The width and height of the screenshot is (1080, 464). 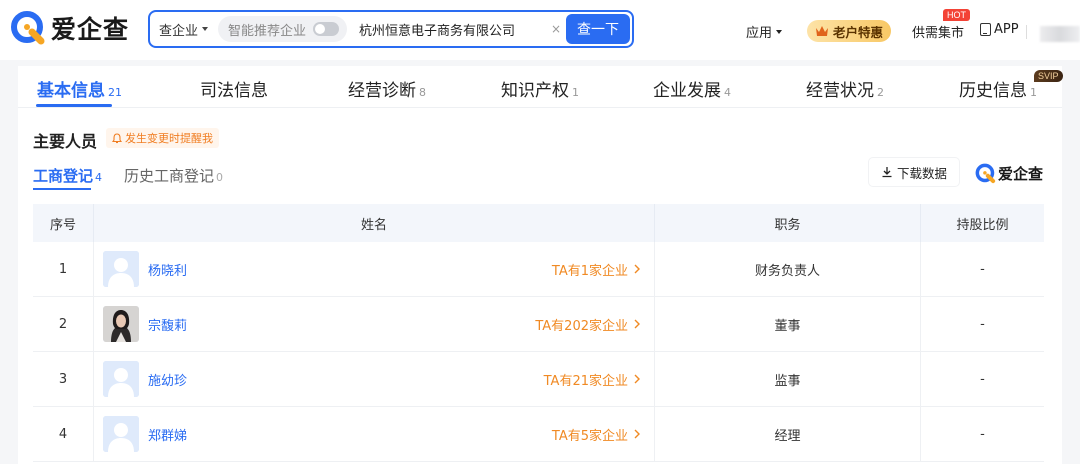 I want to click on tab-count: 2, so click(x=880, y=92).